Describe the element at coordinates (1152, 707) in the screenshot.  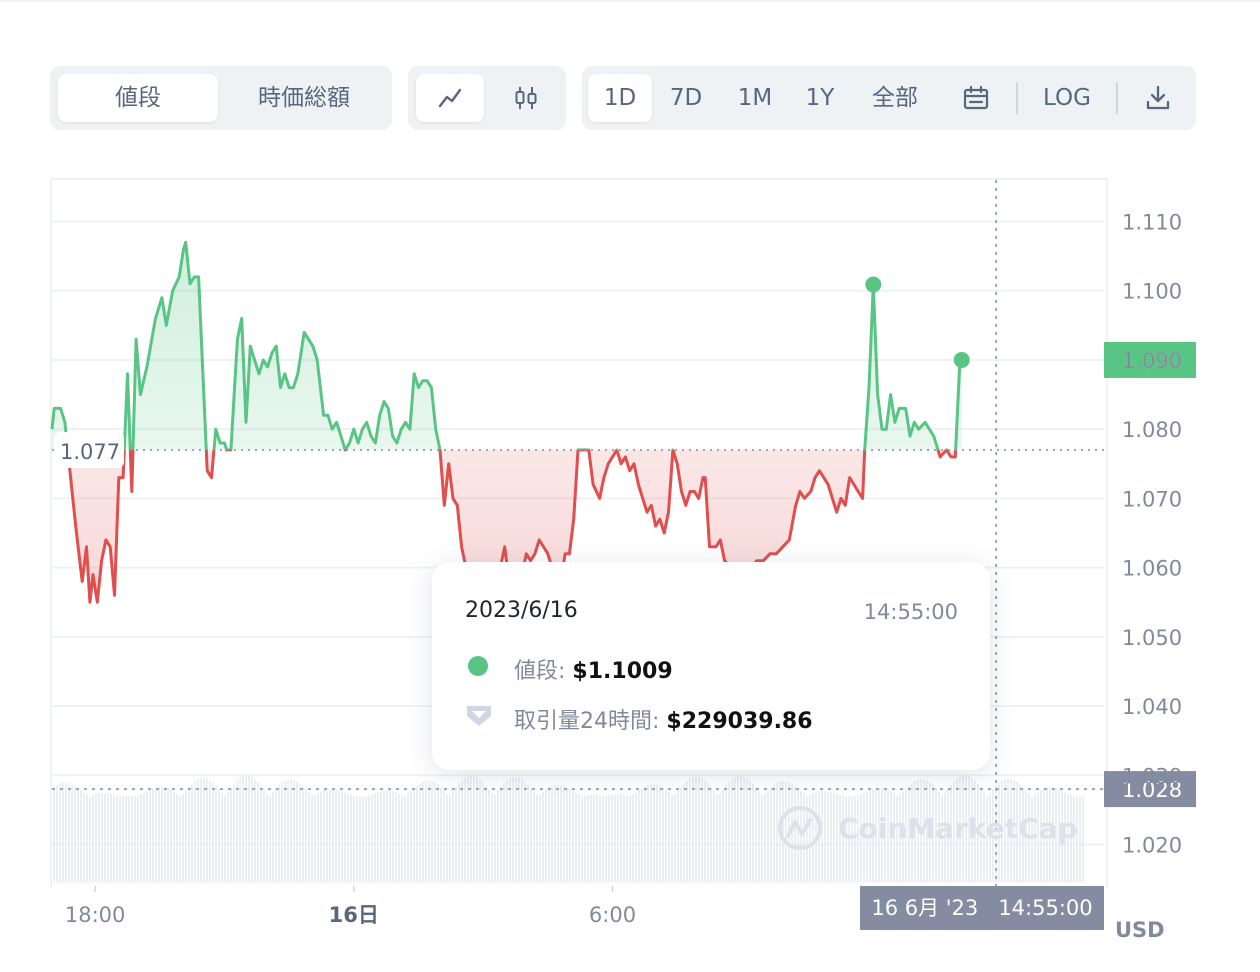
I see `y-tick-label: 1.040` at that location.